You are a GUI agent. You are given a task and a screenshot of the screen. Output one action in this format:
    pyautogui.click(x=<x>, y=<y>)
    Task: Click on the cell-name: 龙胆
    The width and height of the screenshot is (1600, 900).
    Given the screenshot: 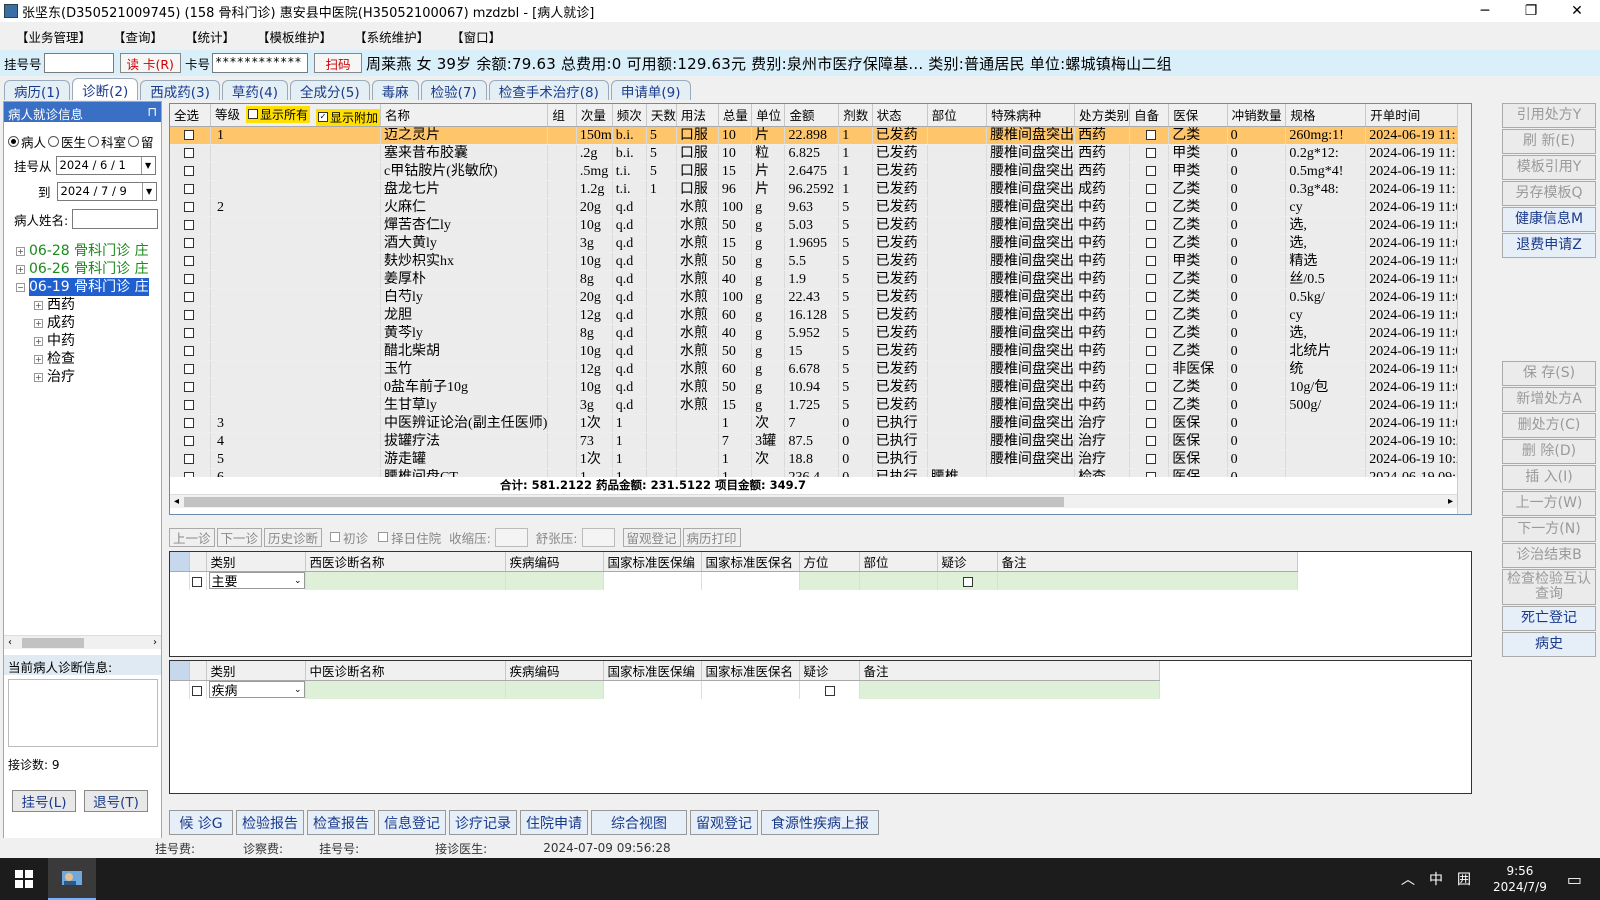 What is the action you would take?
    pyautogui.click(x=464, y=315)
    